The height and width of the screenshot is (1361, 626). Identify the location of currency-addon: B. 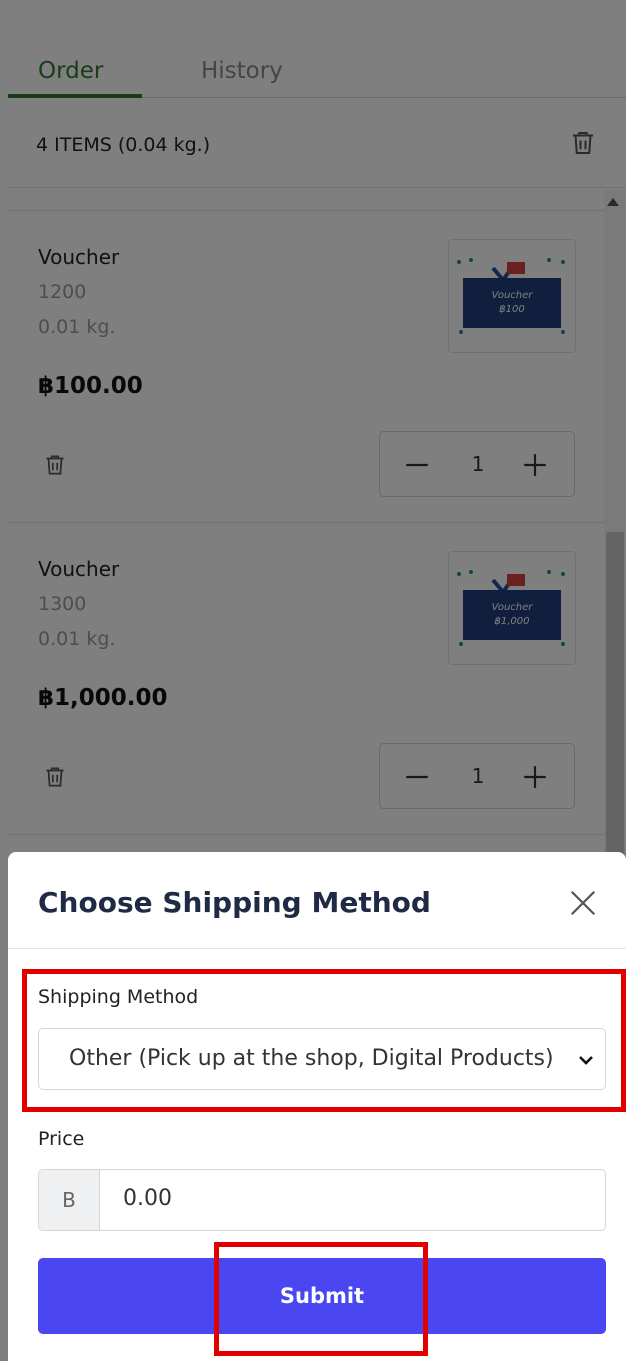
(69, 1200).